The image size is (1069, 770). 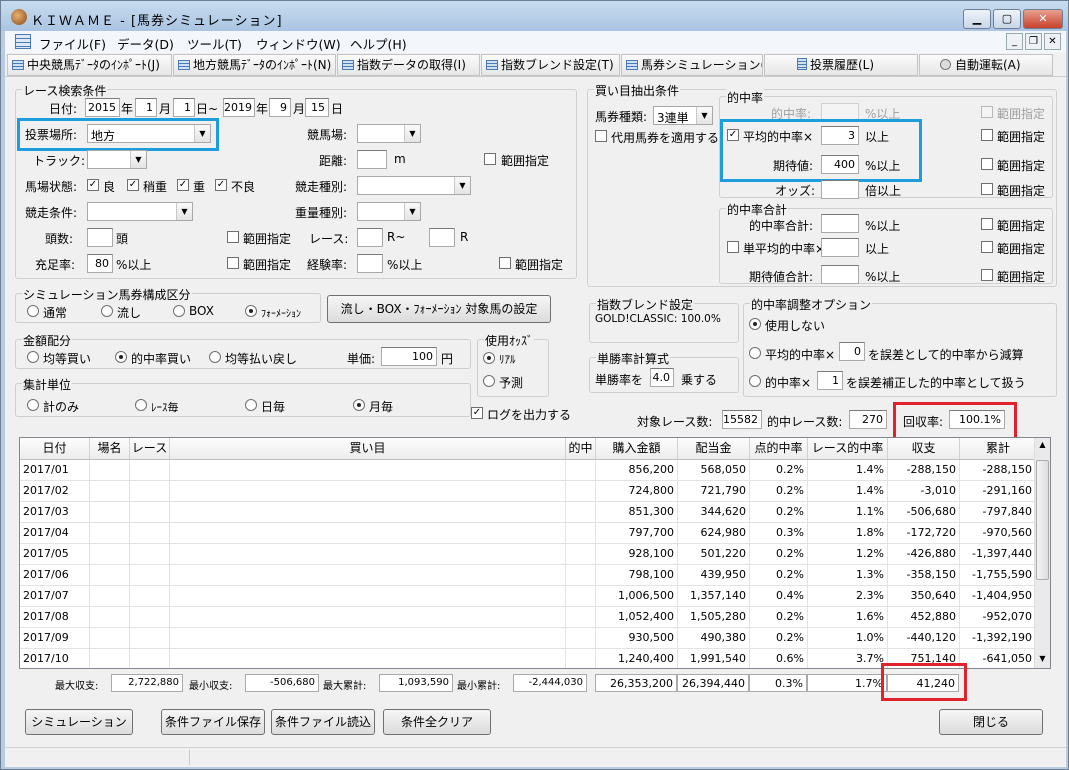 I want to click on maximize-button: ▢, so click(x=1007, y=19).